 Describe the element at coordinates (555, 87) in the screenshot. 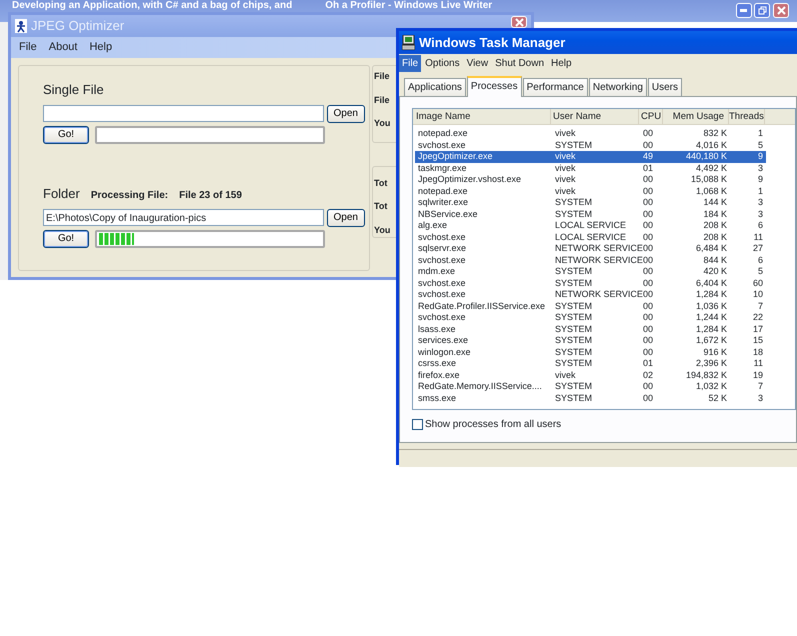

I see `tab: Performance` at that location.